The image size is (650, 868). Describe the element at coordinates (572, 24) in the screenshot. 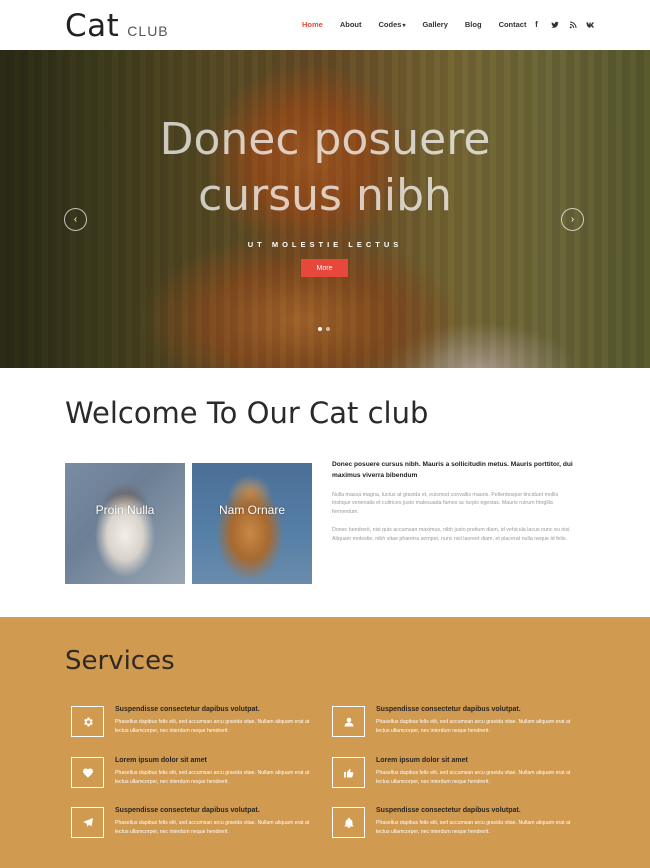

I see `rss-icon` at that location.